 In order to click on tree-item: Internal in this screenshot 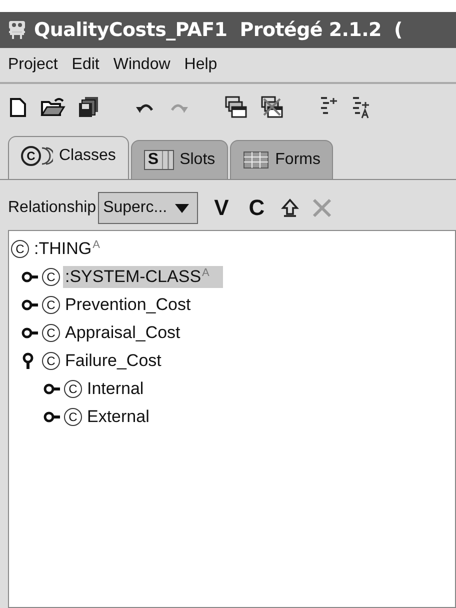, I will do `click(116, 389)`.